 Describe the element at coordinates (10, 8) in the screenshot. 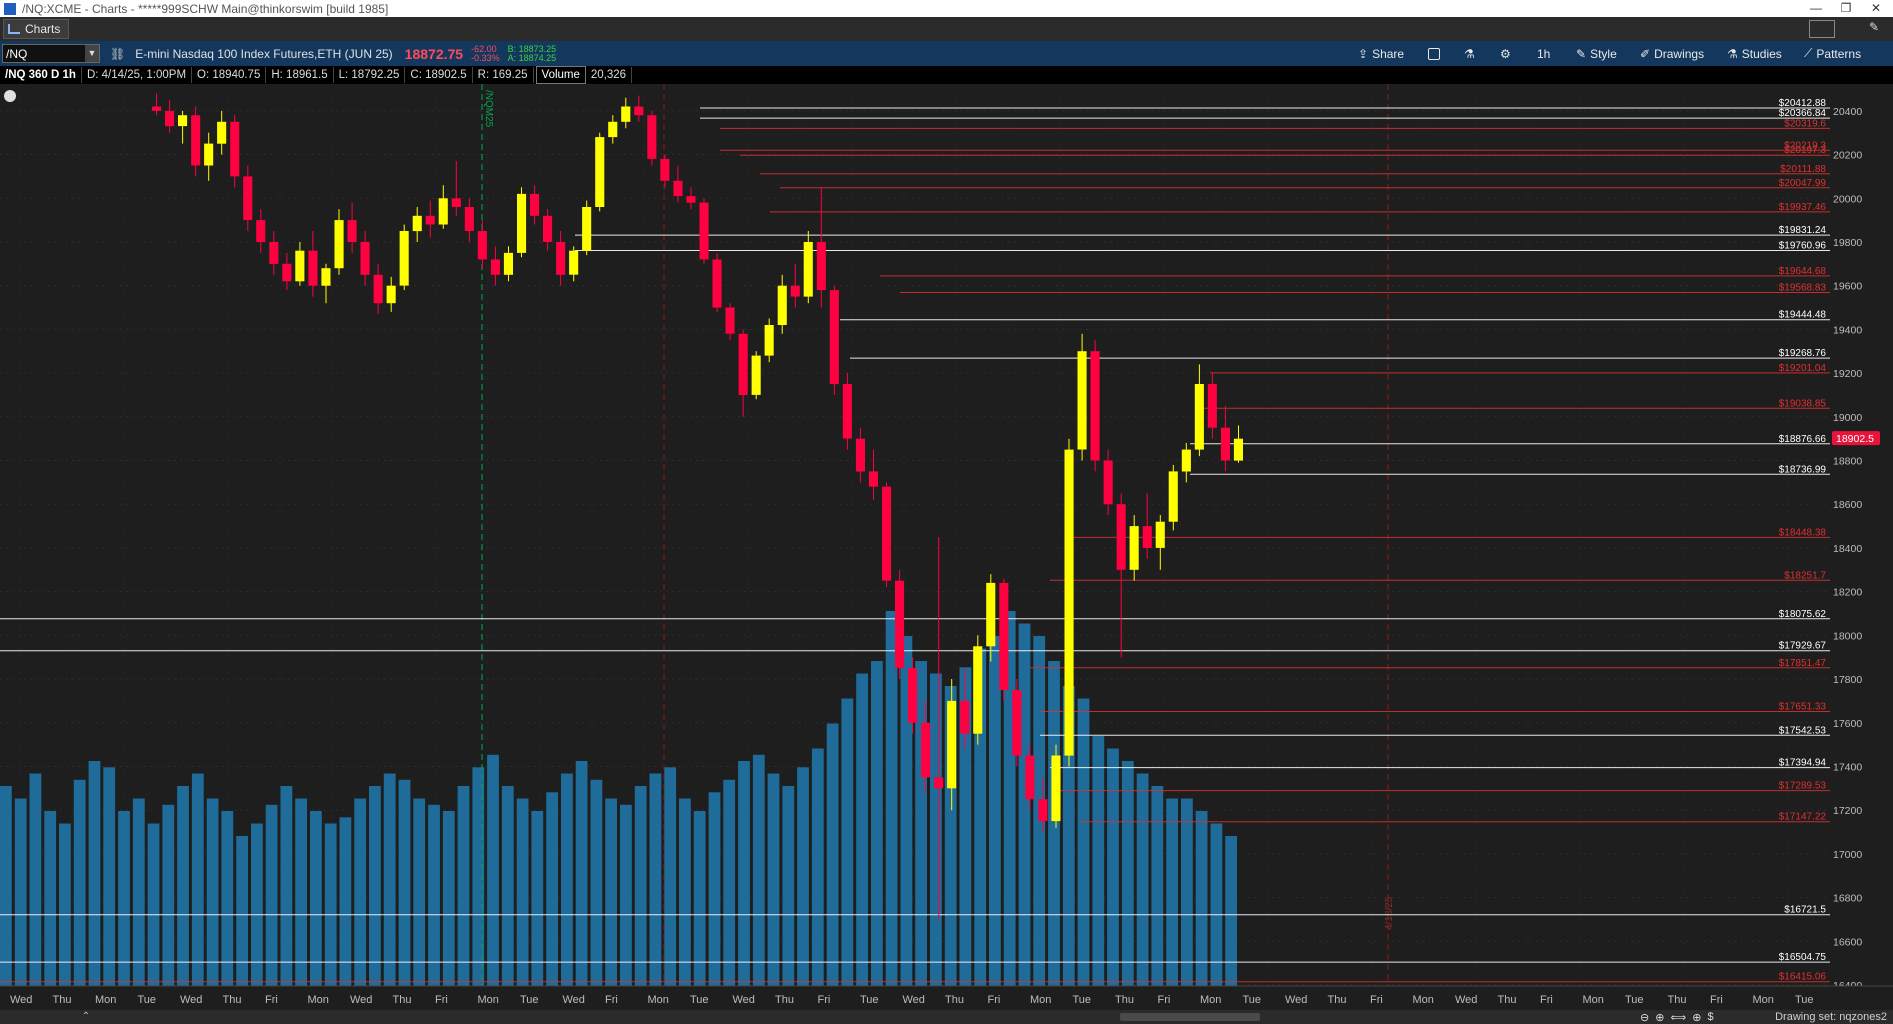

I see `app-icon` at that location.